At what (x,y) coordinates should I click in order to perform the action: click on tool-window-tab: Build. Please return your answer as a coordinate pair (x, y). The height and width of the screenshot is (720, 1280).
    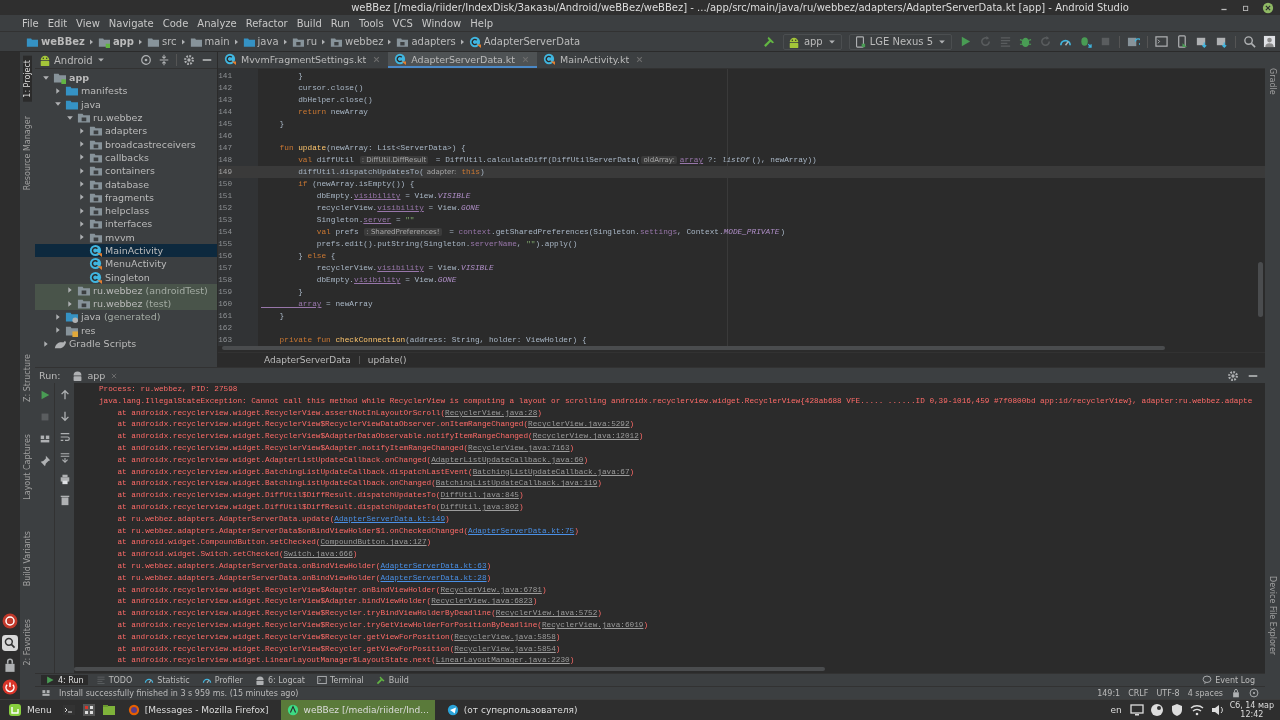
    Looking at the image, I should click on (392, 680).